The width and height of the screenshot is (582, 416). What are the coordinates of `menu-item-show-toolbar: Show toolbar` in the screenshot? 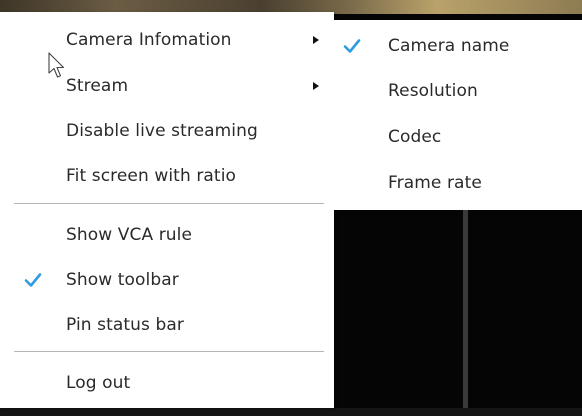 It's located at (167, 280).